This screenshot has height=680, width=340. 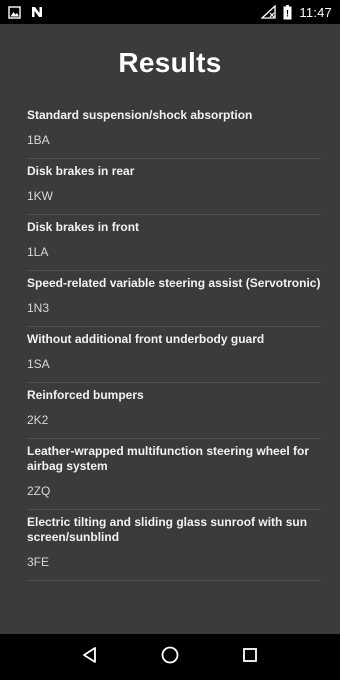 What do you see at coordinates (39, 491) in the screenshot?
I see `result-code: 2ZQ` at bounding box center [39, 491].